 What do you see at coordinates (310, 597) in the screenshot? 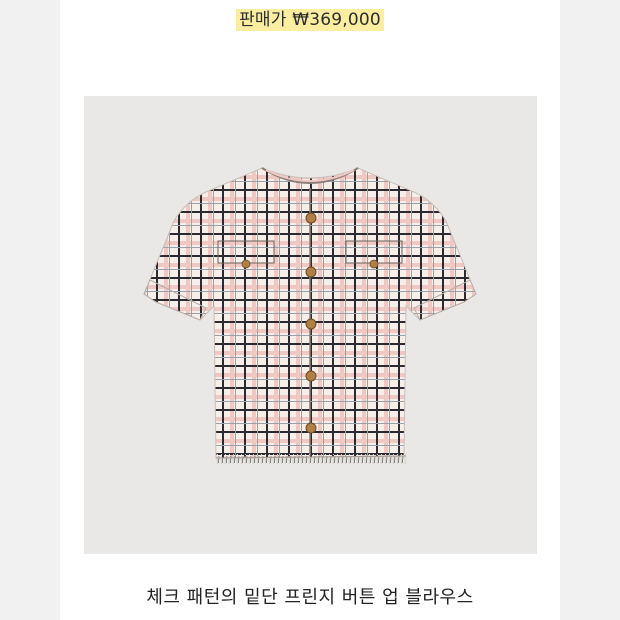
I see `product-title: 체크 패턴의 밑단 프린지 버튼 업 블라우스` at bounding box center [310, 597].